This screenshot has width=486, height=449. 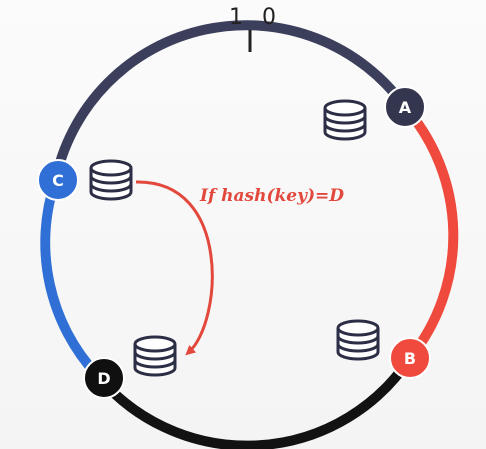 What do you see at coordinates (345, 120) in the screenshot?
I see `database-icon-a` at bounding box center [345, 120].